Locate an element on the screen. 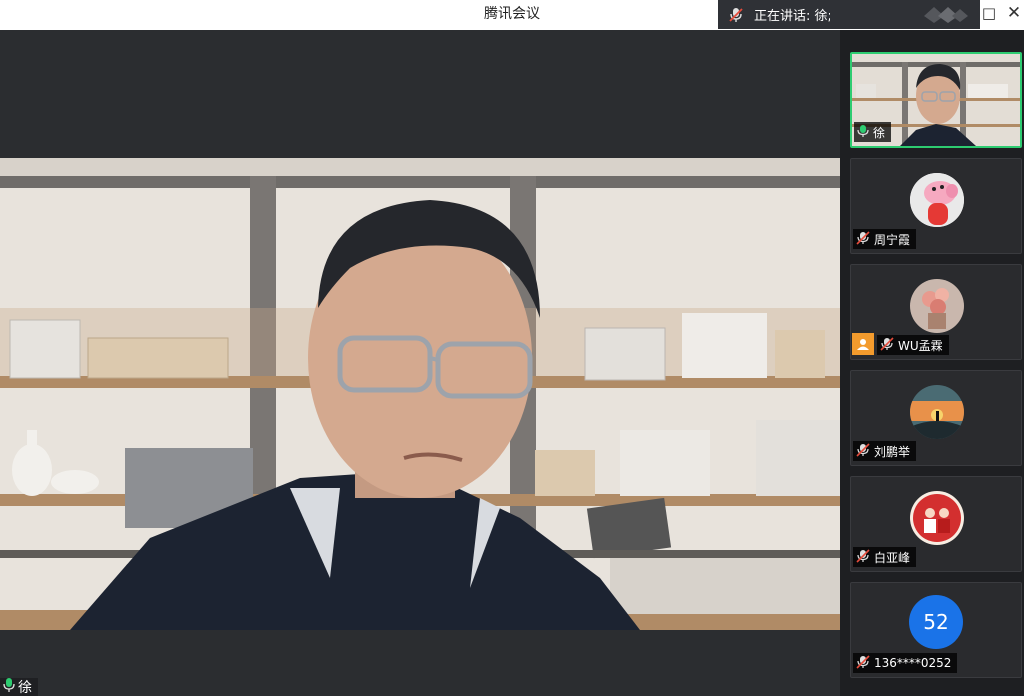 The height and width of the screenshot is (696, 1024). participant-nametag: 136****0252 is located at coordinates (905, 663).